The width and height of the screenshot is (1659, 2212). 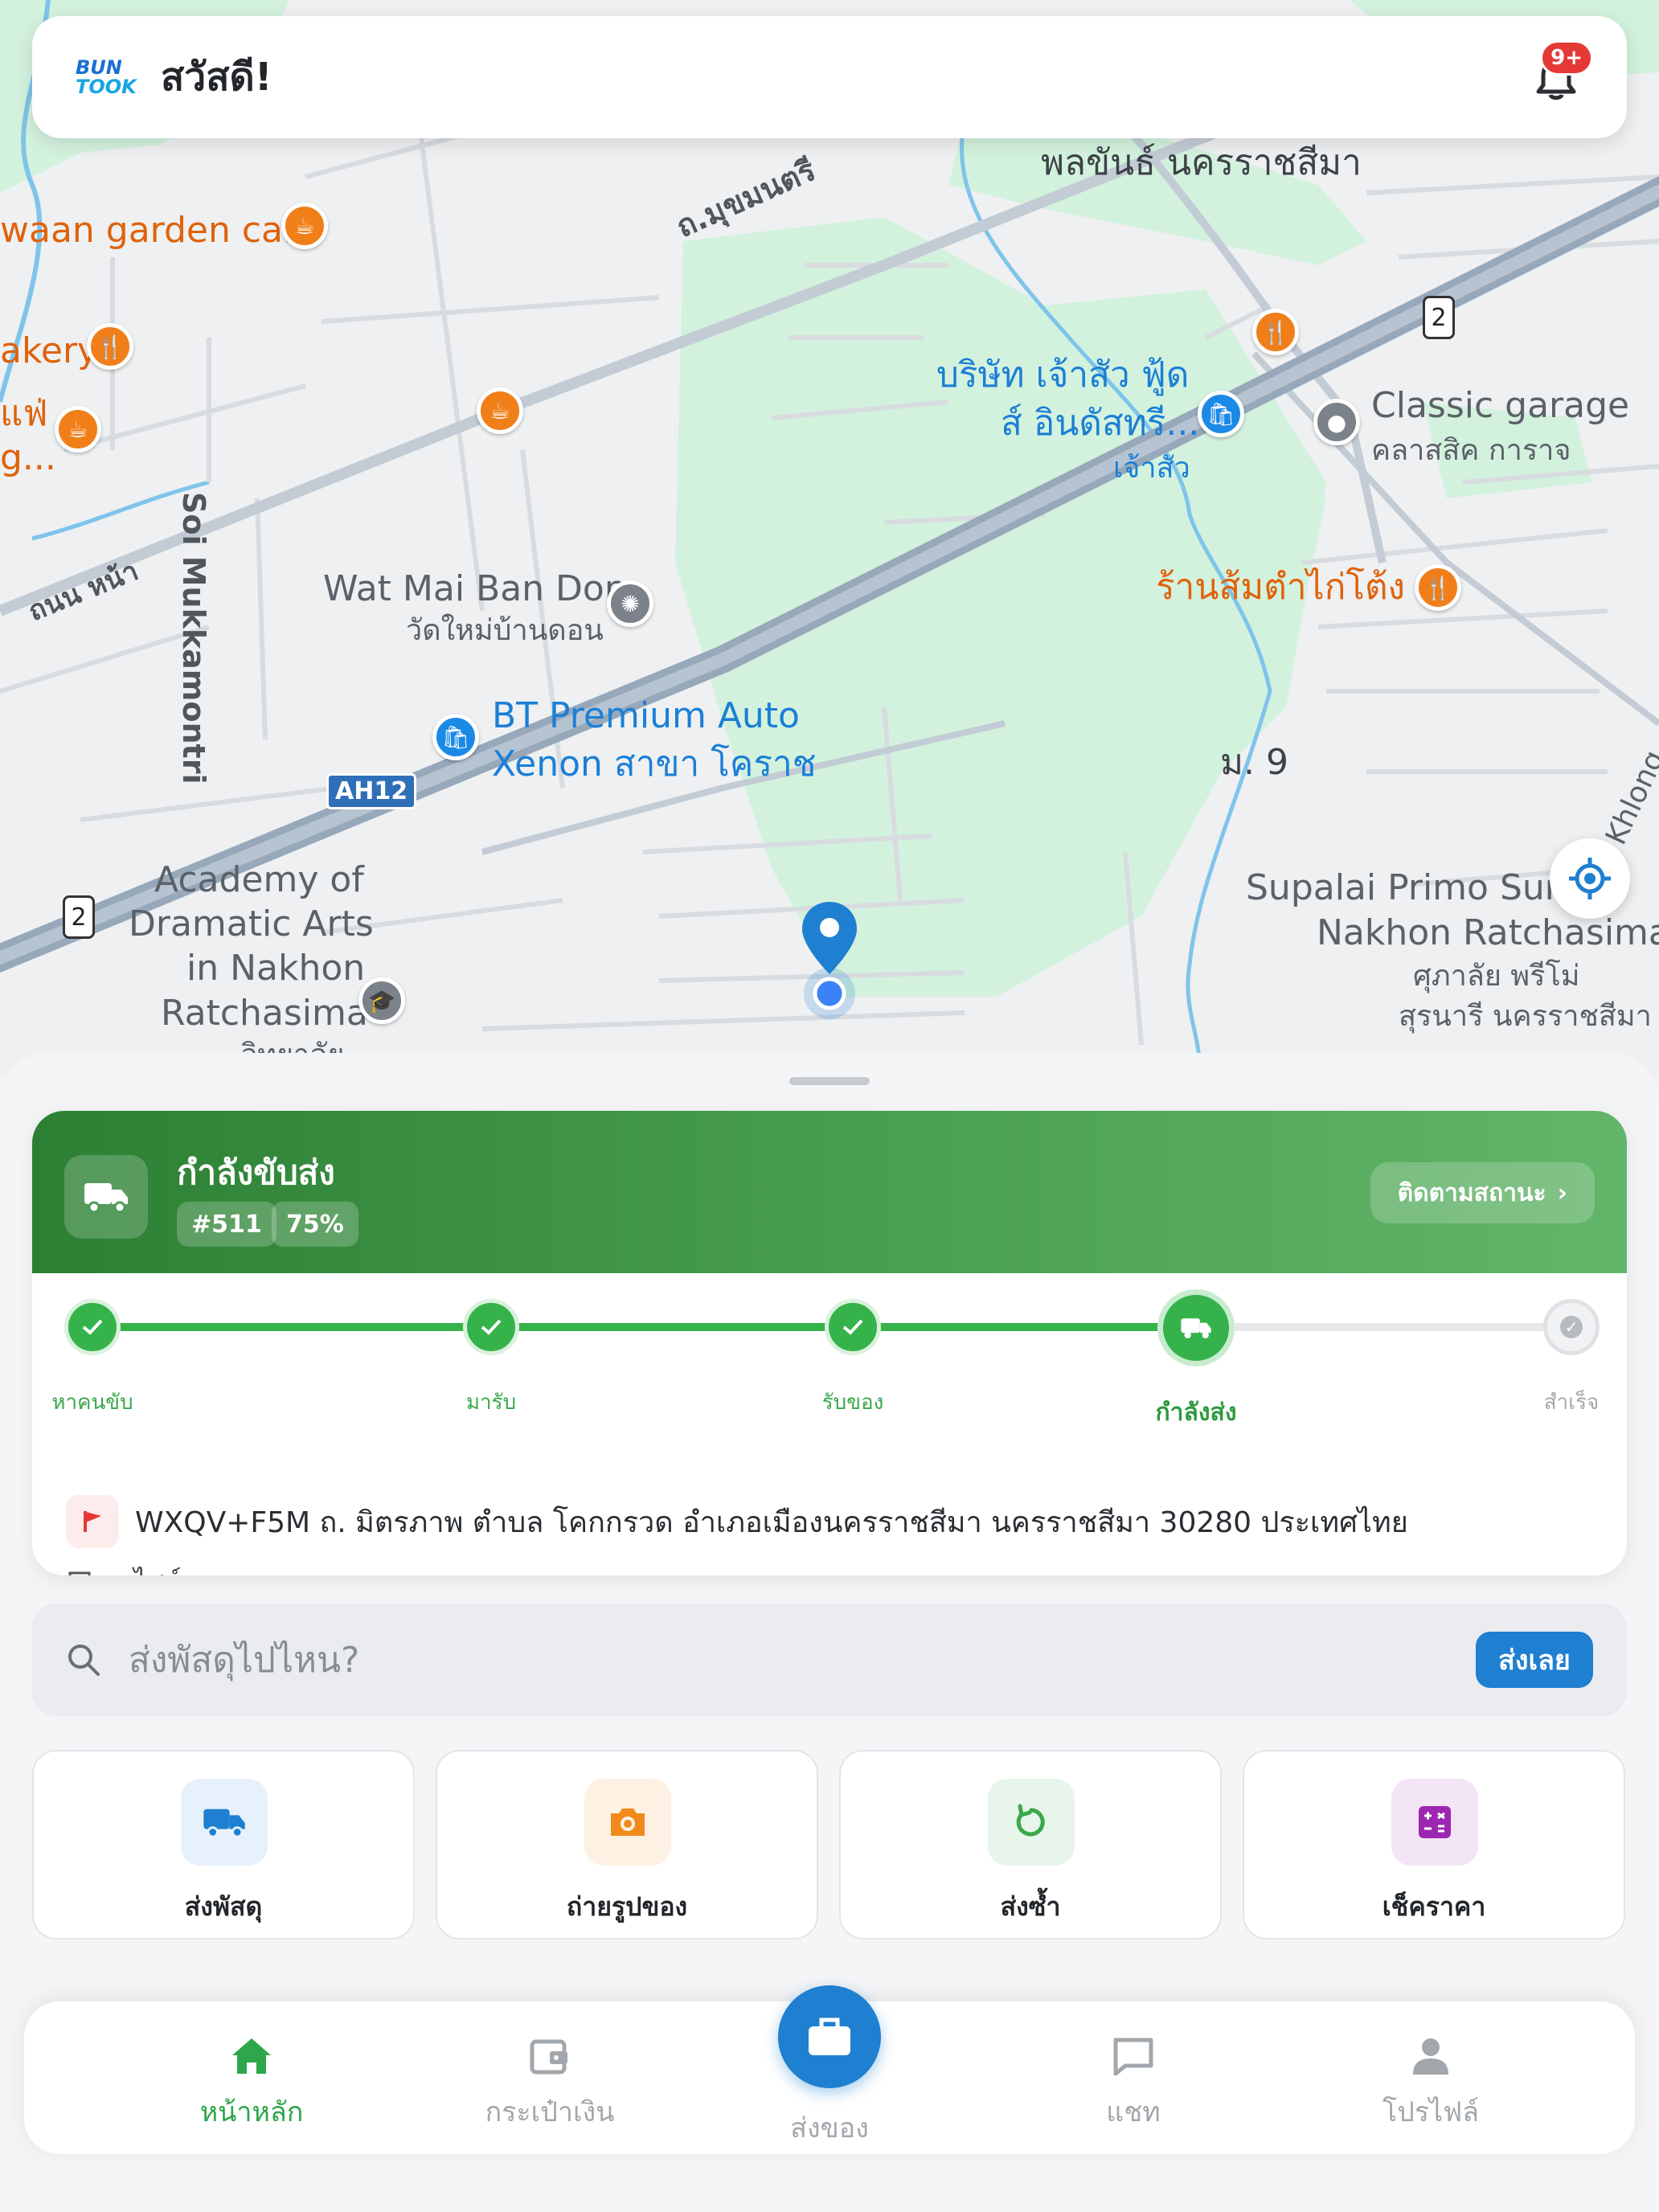 What do you see at coordinates (251, 2056) in the screenshot?
I see `home-icon` at bounding box center [251, 2056].